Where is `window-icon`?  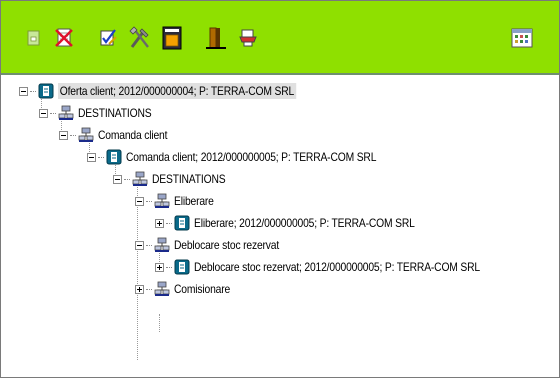
window-icon is located at coordinates (172, 38).